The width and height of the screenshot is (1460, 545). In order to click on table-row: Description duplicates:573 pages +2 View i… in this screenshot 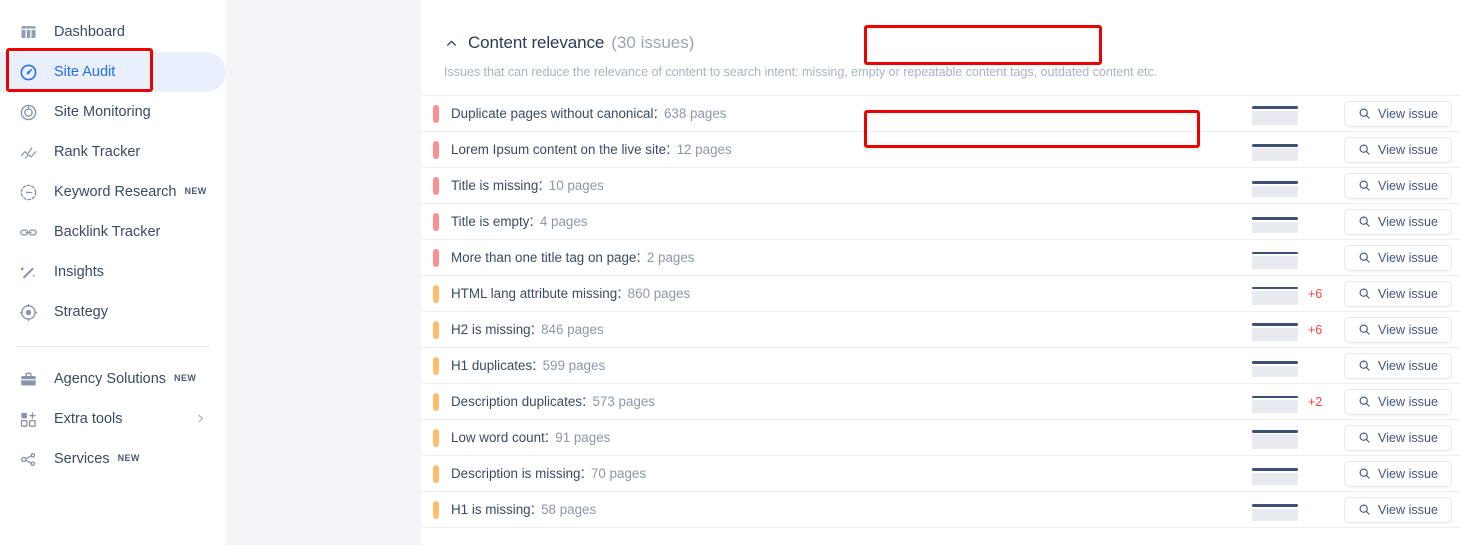, I will do `click(940, 402)`.